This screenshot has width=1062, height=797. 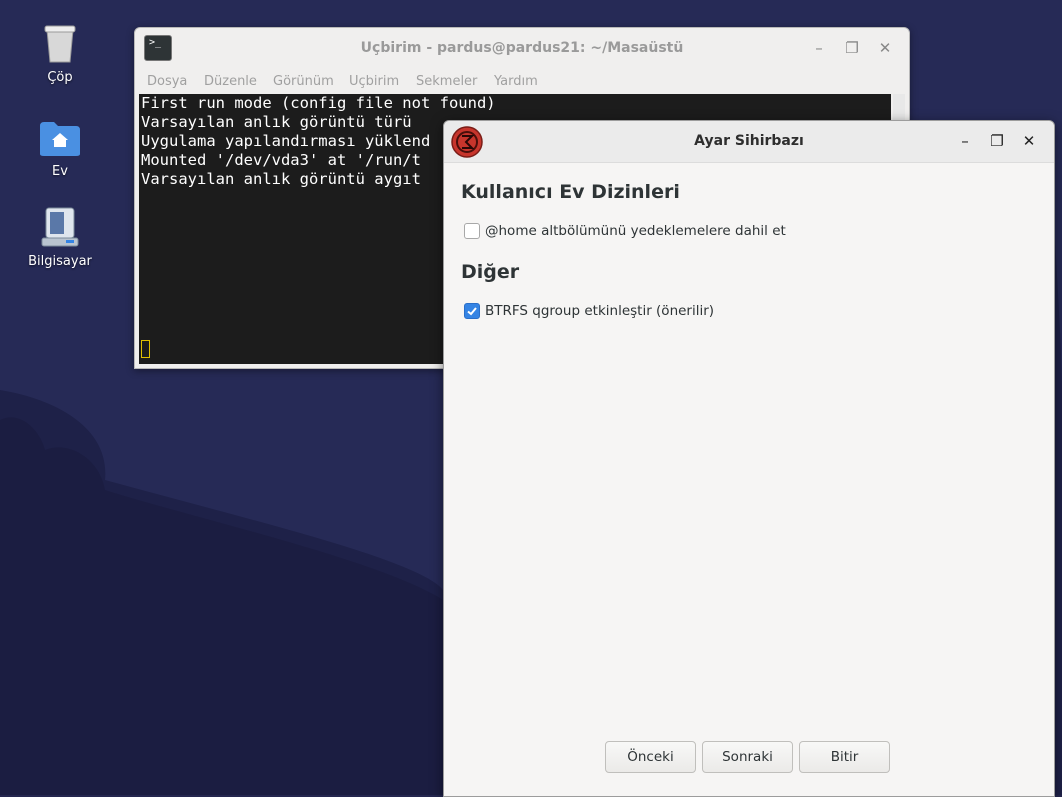 What do you see at coordinates (60, 261) in the screenshot?
I see `desktop-icon-label: Bilgisayar` at bounding box center [60, 261].